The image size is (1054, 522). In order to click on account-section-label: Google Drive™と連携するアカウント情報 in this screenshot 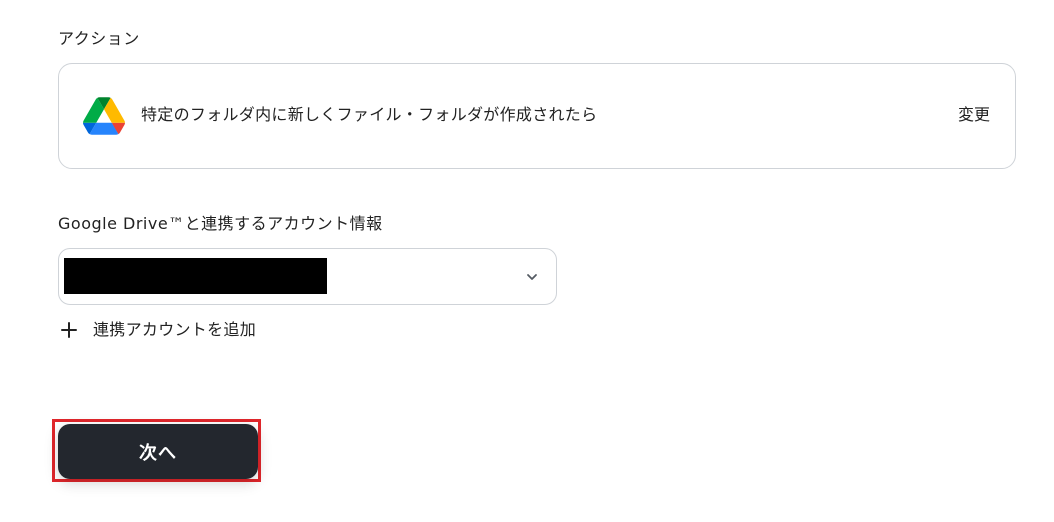, I will do `click(220, 223)`.